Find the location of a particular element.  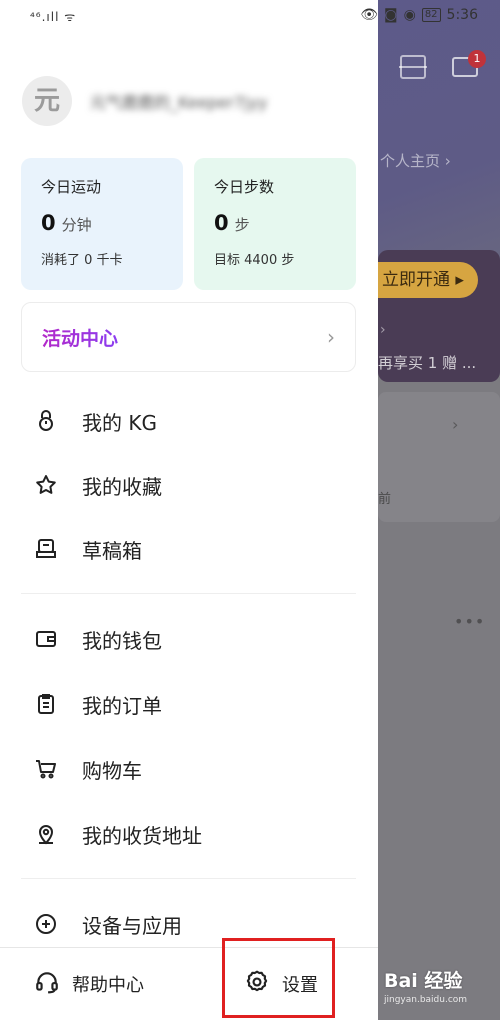

order-icon is located at coordinates (46, 704).